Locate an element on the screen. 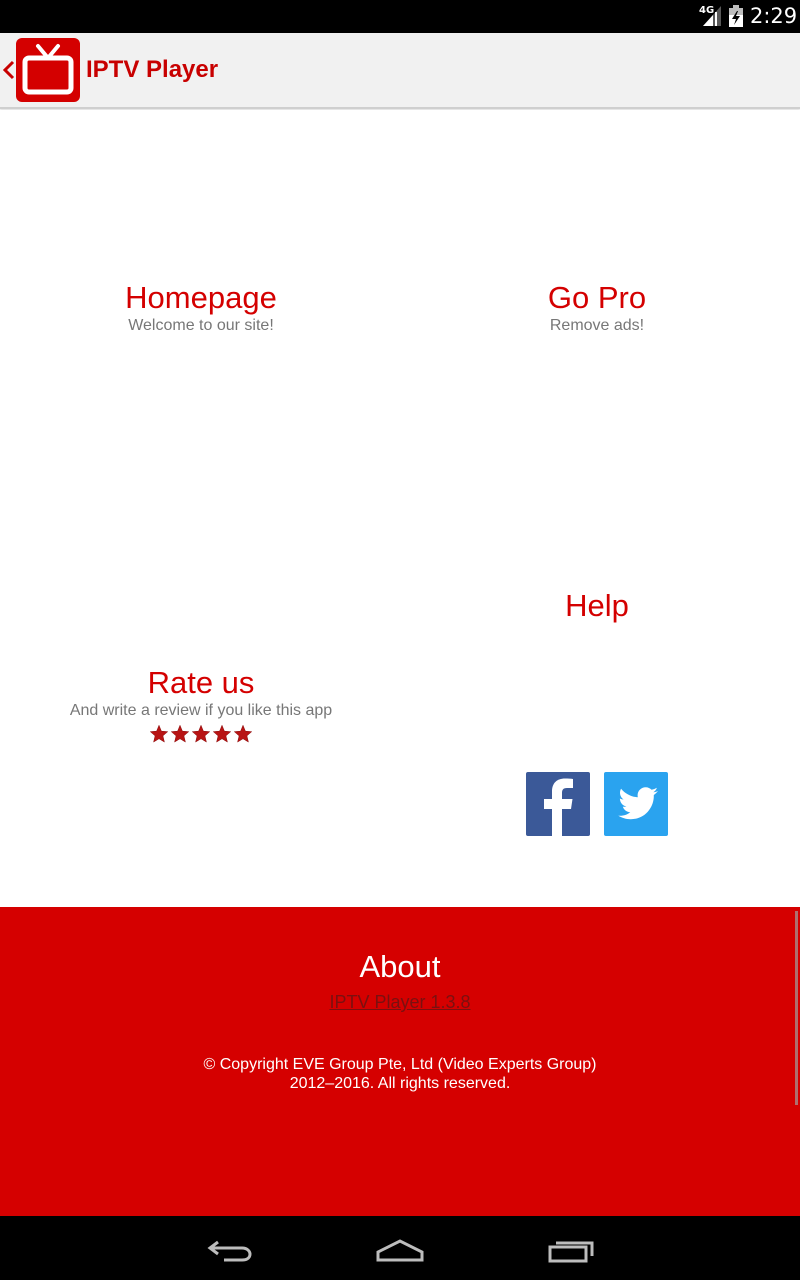 This screenshot has width=800, height=1280. action-bar: IPTV Player is located at coordinates (400, 71).